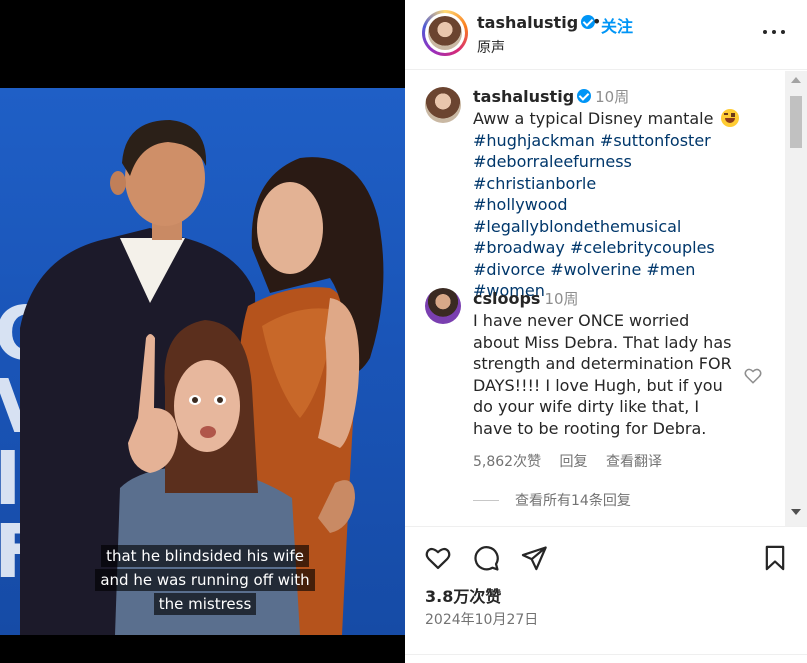 The height and width of the screenshot is (663, 807). What do you see at coordinates (507, 462) in the screenshot?
I see `comment-like-count: 5,862次赞` at bounding box center [507, 462].